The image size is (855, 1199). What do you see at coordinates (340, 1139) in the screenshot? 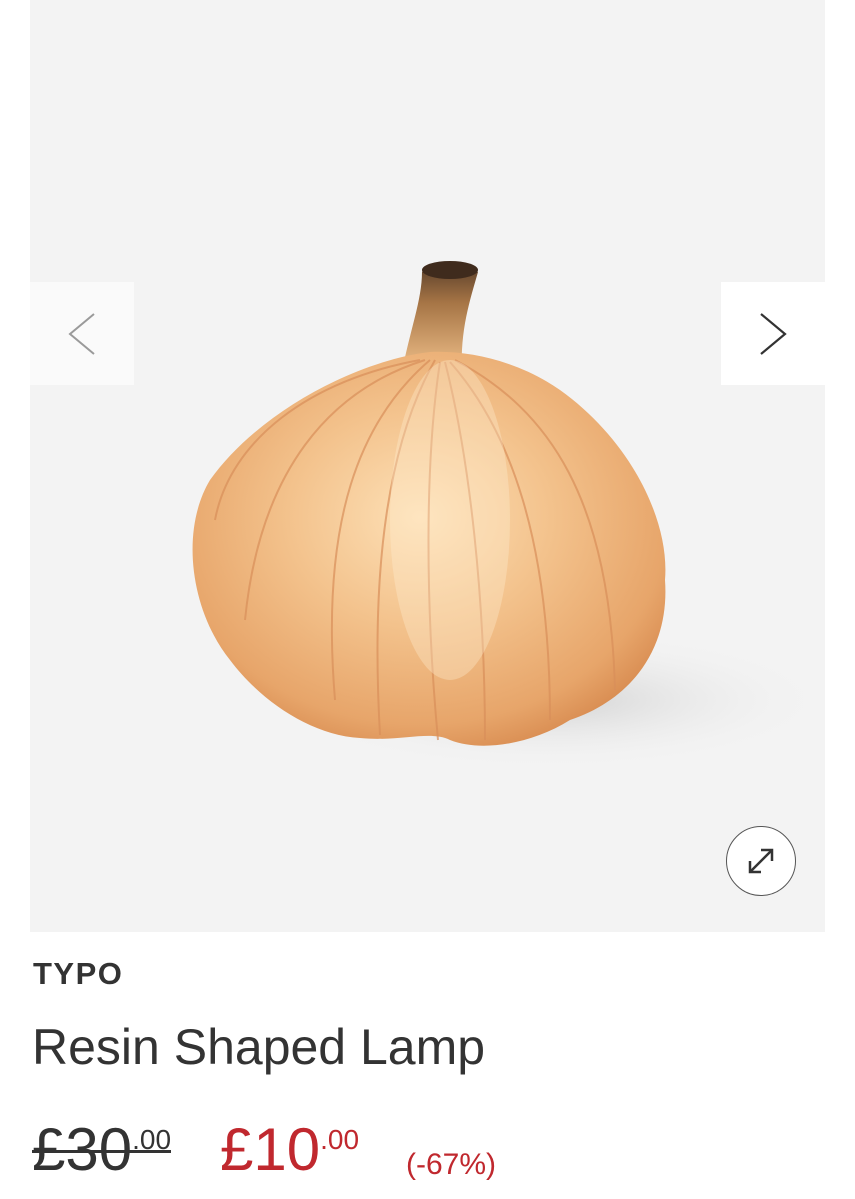
I see `sale-price-cents: .00` at bounding box center [340, 1139].